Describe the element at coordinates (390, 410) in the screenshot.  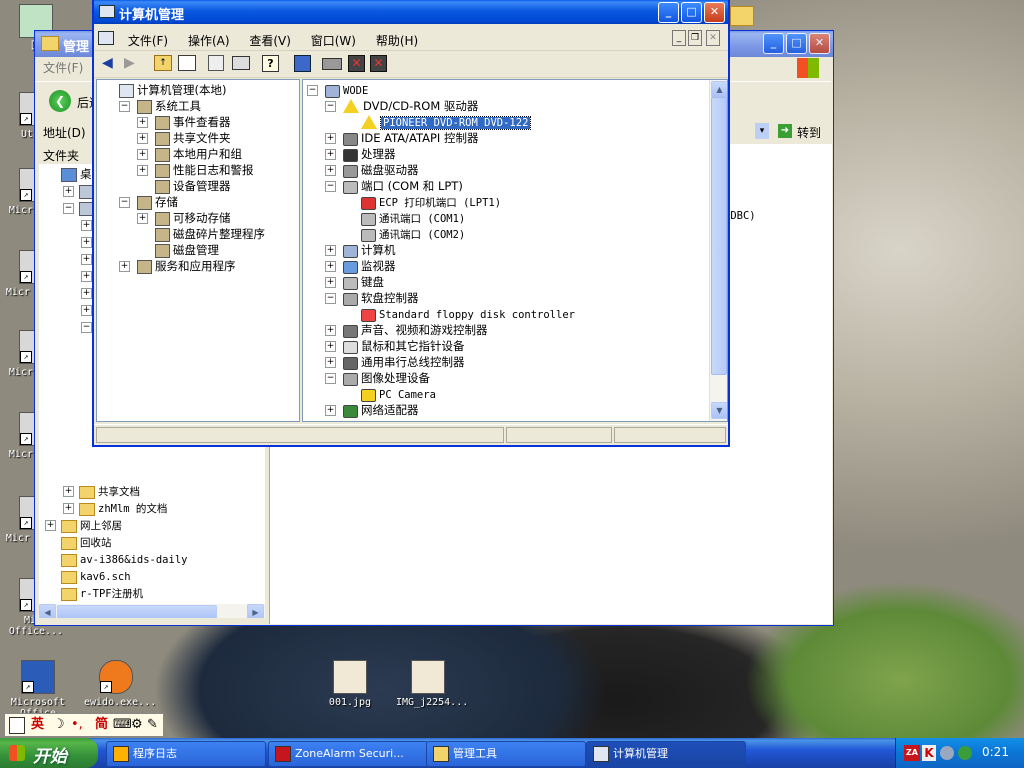
I see `device-label: 网络适配器` at that location.